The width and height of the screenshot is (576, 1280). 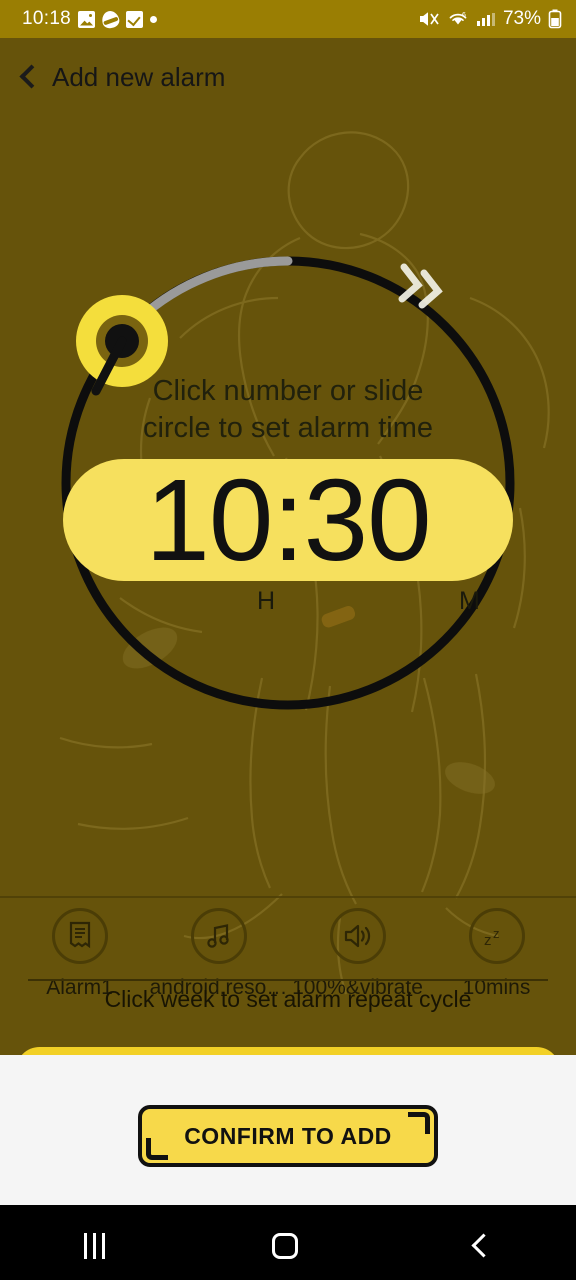 What do you see at coordinates (110, 19) in the screenshot?
I see `oval-app-icon` at bounding box center [110, 19].